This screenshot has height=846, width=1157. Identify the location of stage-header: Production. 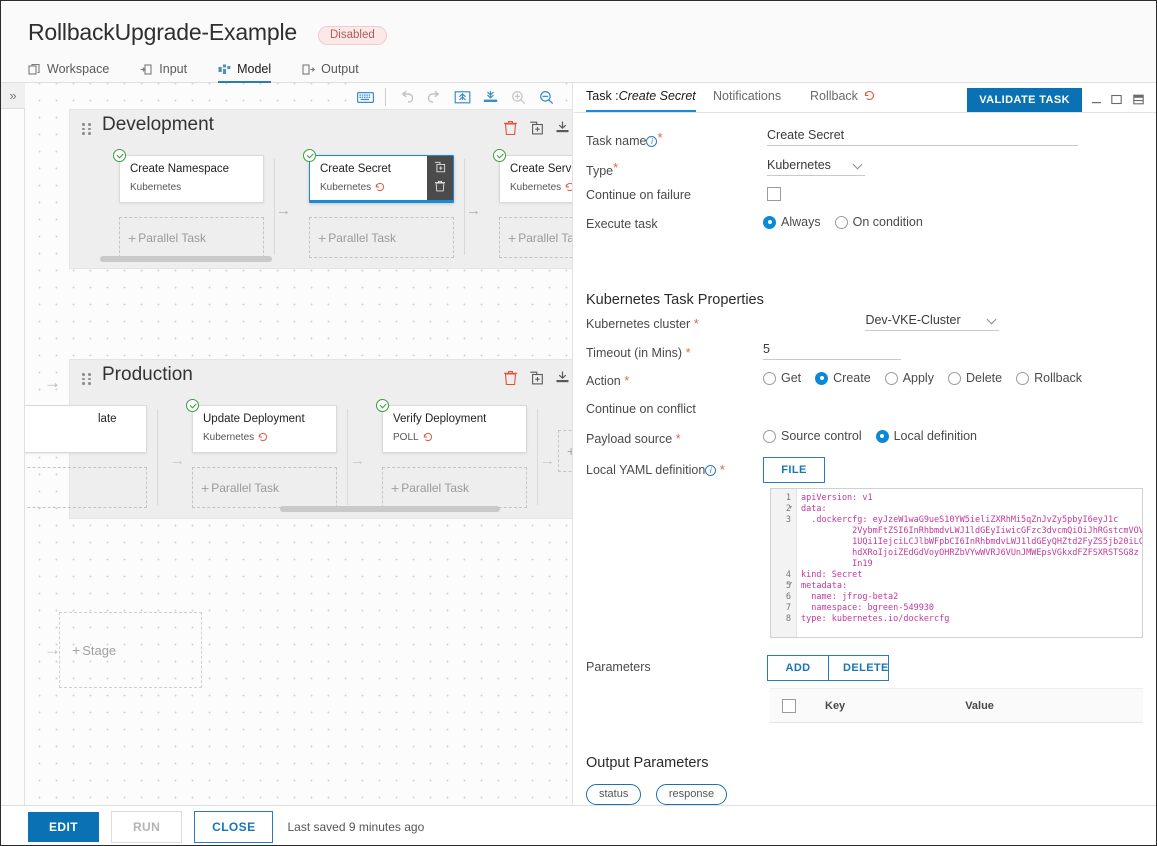
(321, 380).